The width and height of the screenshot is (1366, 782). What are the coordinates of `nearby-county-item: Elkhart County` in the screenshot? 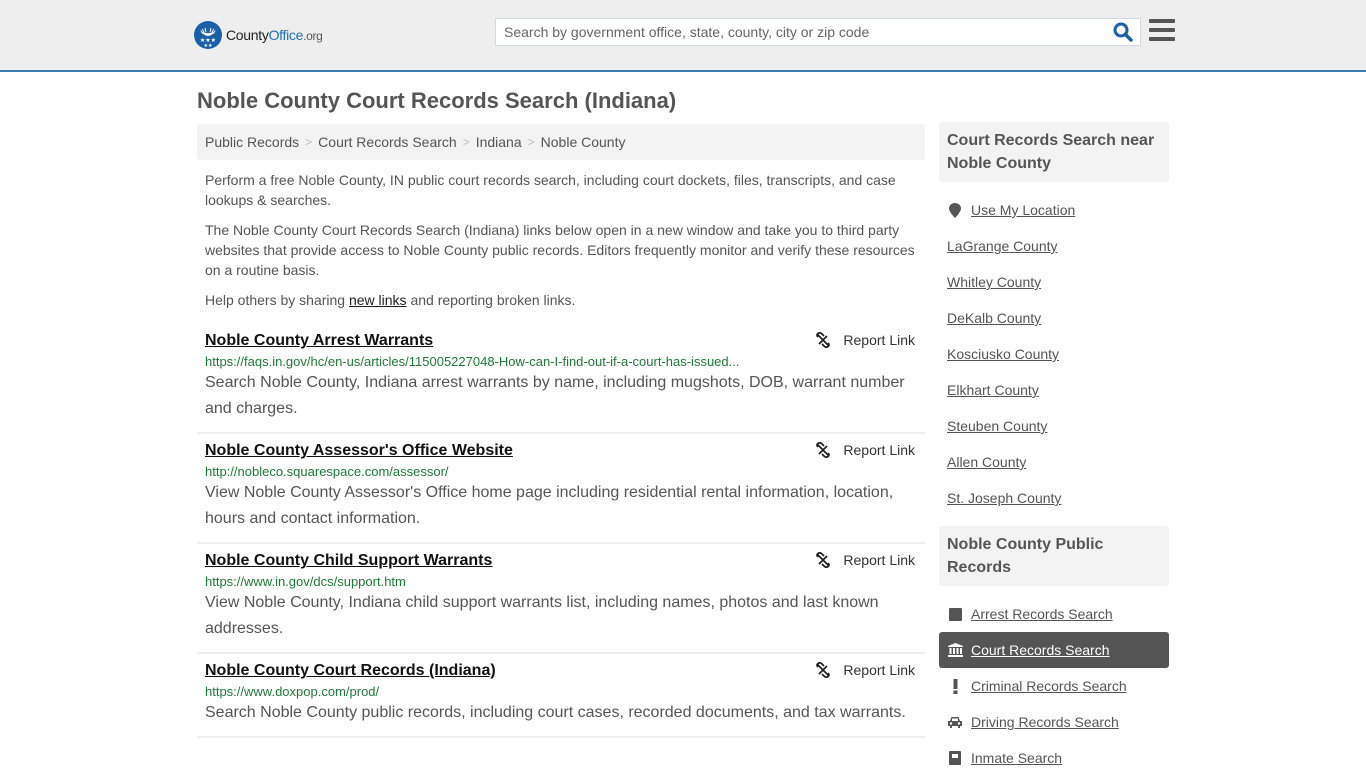 It's located at (1054, 390).